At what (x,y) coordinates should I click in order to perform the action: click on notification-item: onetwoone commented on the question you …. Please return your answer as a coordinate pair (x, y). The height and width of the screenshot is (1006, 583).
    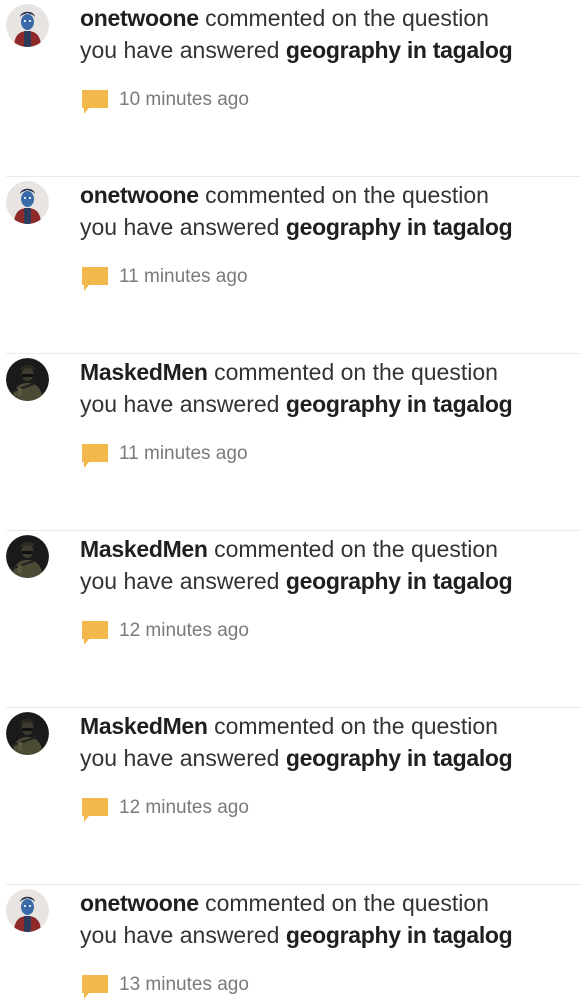
    Looking at the image, I should click on (291, 945).